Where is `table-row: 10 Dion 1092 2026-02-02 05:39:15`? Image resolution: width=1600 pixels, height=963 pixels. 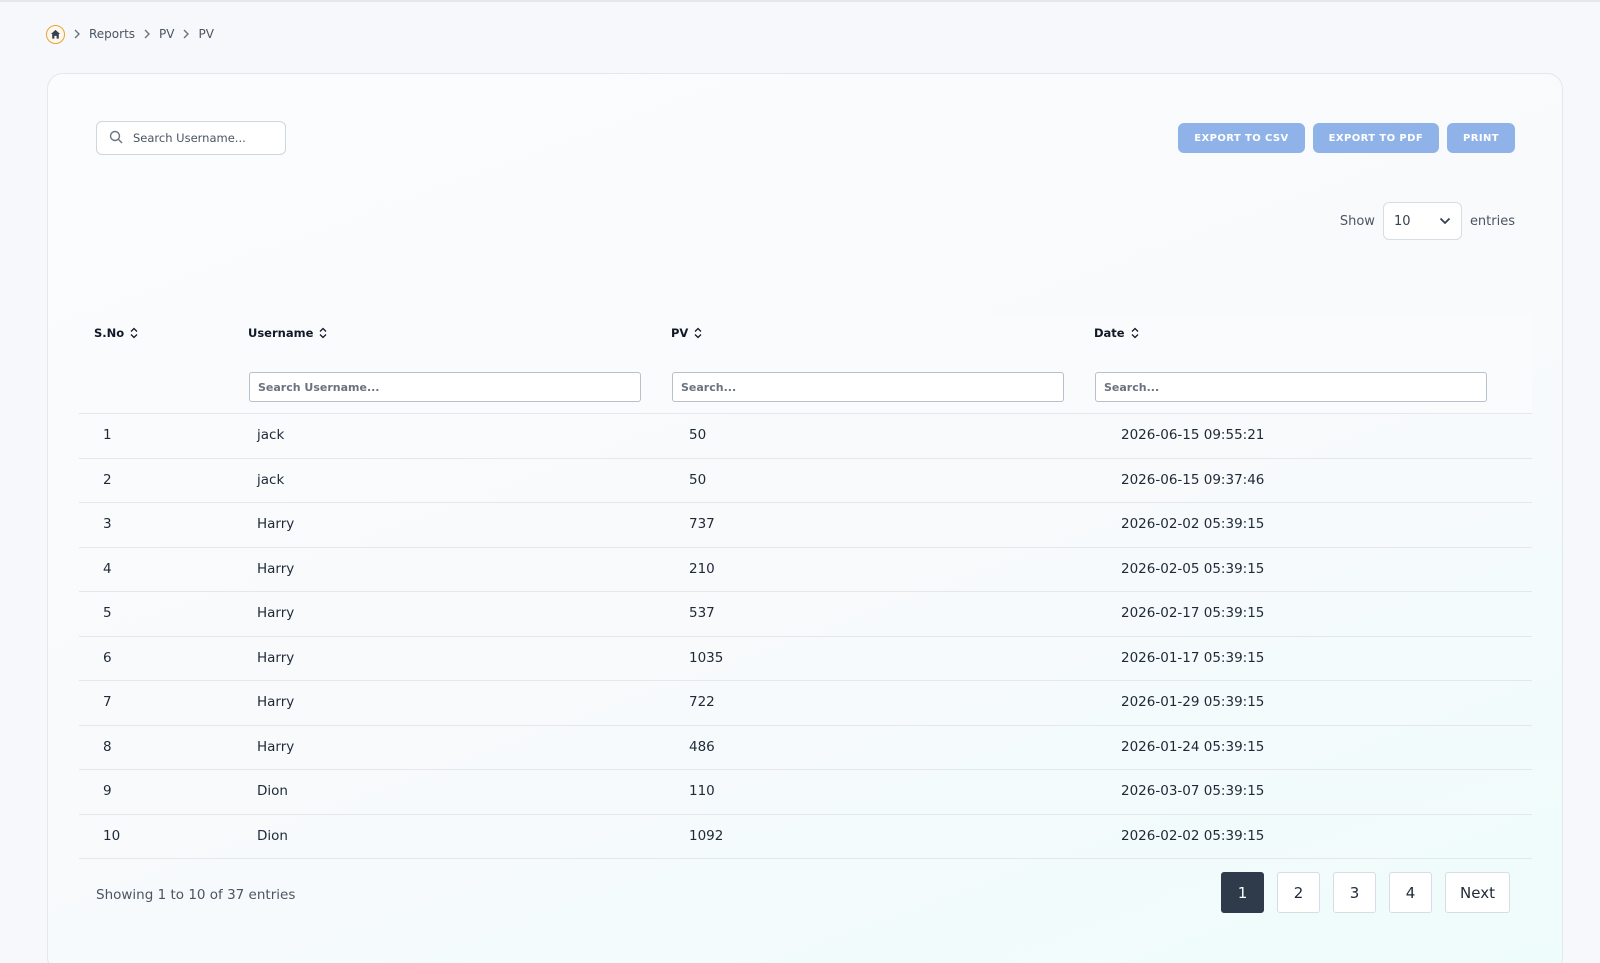 table-row: 10 Dion 1092 2026-02-02 05:39:15 is located at coordinates (805, 837).